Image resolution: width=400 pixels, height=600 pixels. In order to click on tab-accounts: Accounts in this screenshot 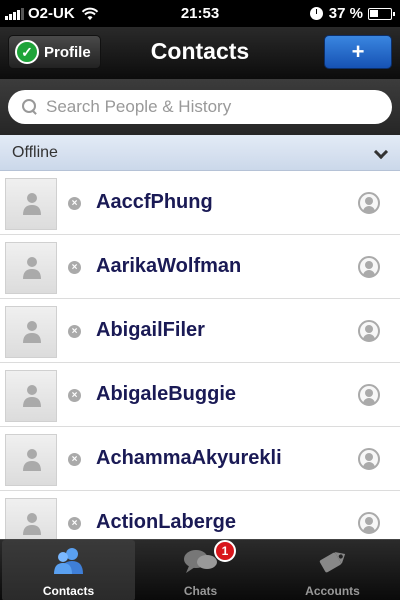, I will do `click(332, 570)`.